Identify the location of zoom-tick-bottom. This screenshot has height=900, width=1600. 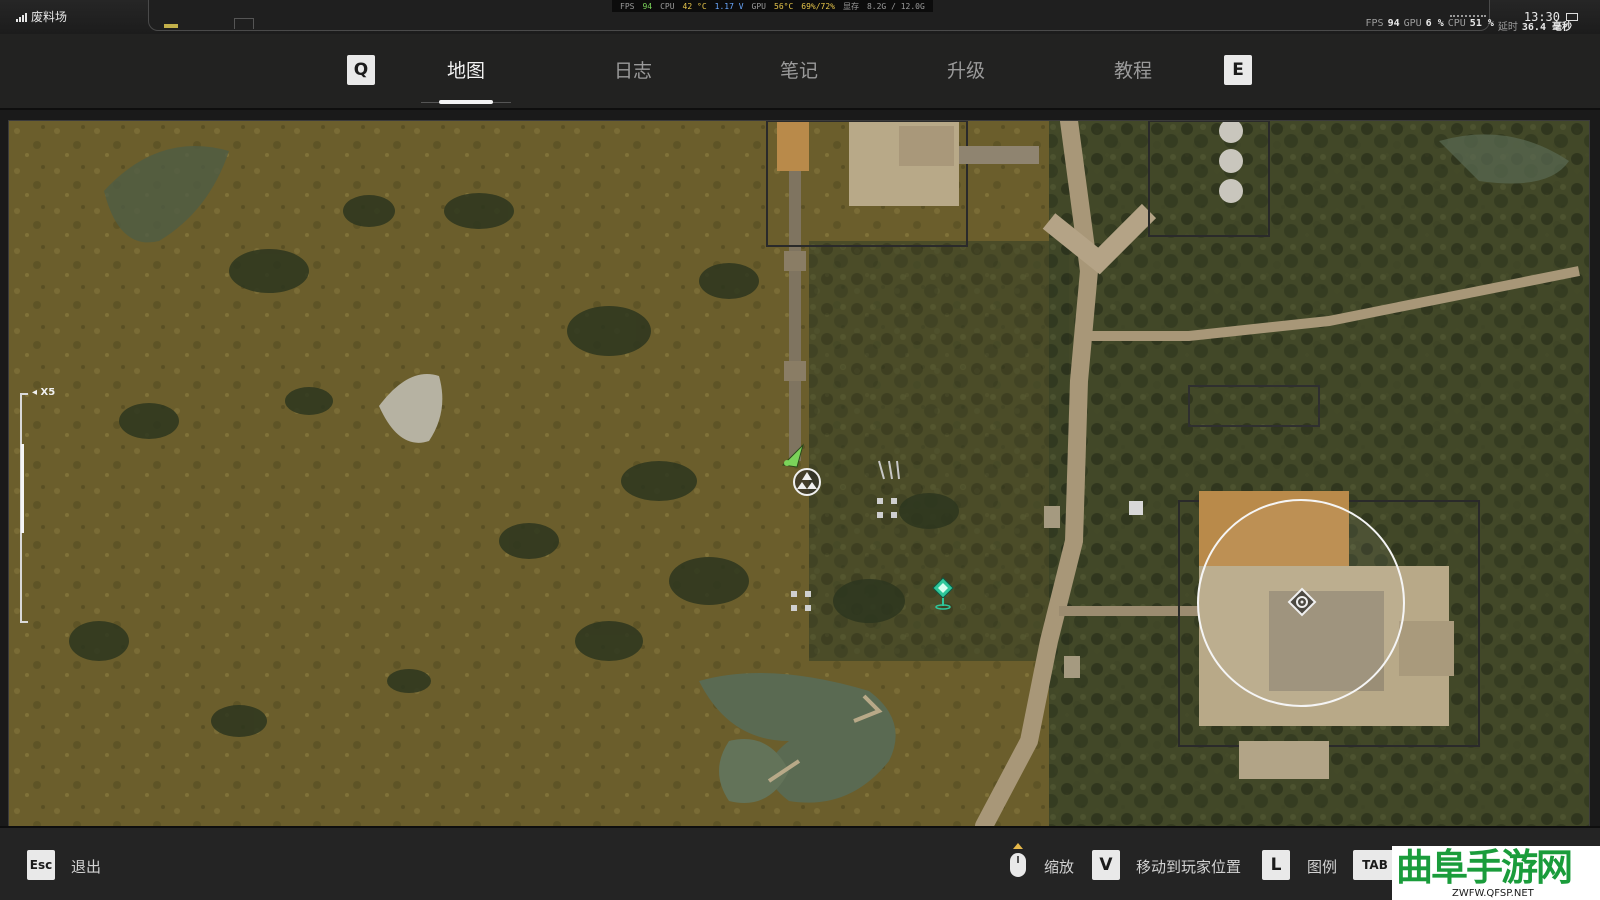
(24, 622).